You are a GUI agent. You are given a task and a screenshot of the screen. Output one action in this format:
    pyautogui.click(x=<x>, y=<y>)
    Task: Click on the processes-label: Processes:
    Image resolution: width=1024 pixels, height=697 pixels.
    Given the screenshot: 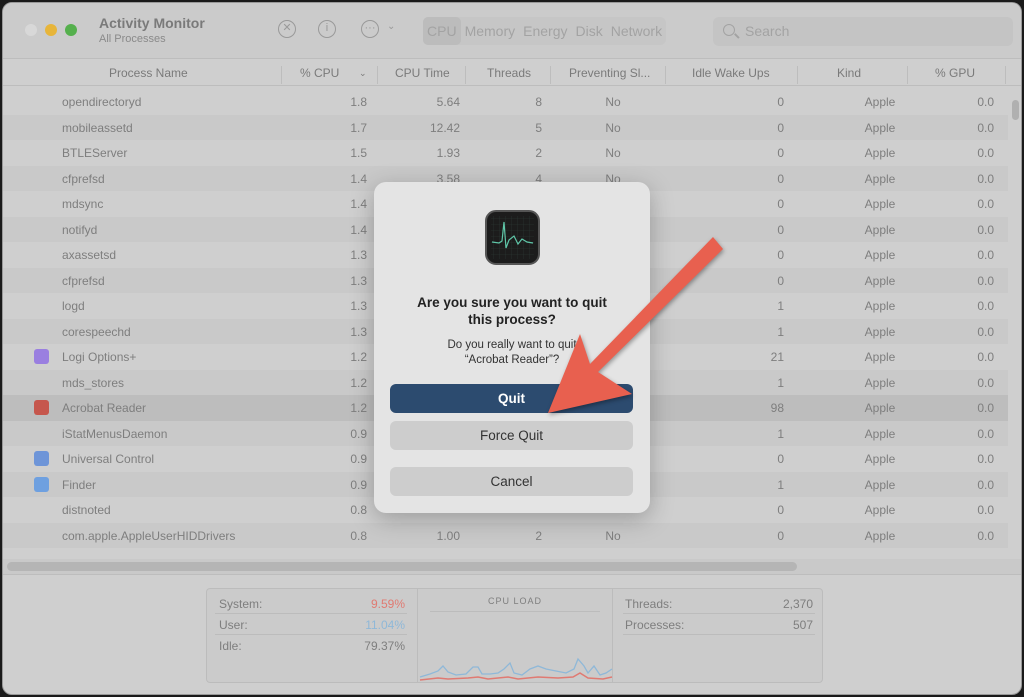 What is the action you would take?
    pyautogui.click(x=655, y=625)
    